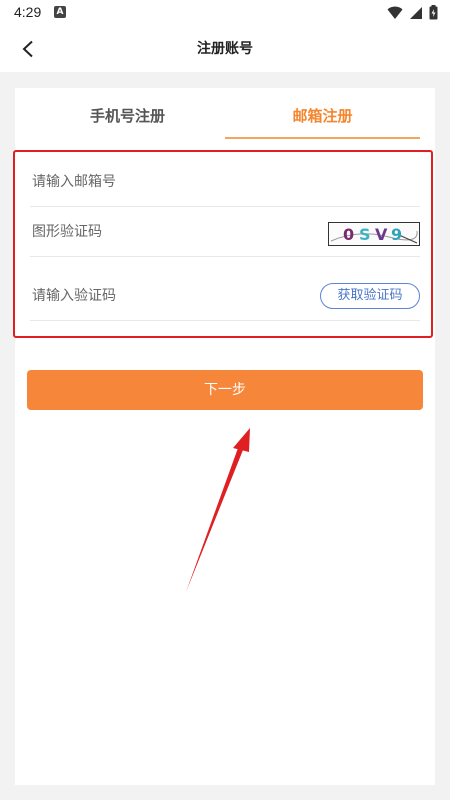 This screenshot has height=800, width=450. I want to click on email-row, so click(225, 182).